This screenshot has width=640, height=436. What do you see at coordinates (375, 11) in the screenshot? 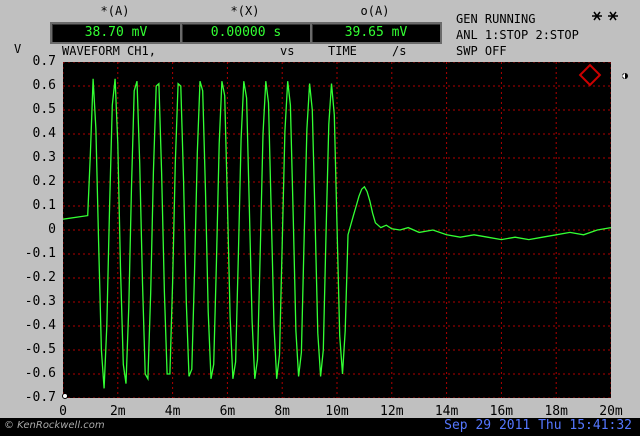
I see `marker-oa-label: o(A)` at bounding box center [375, 11].